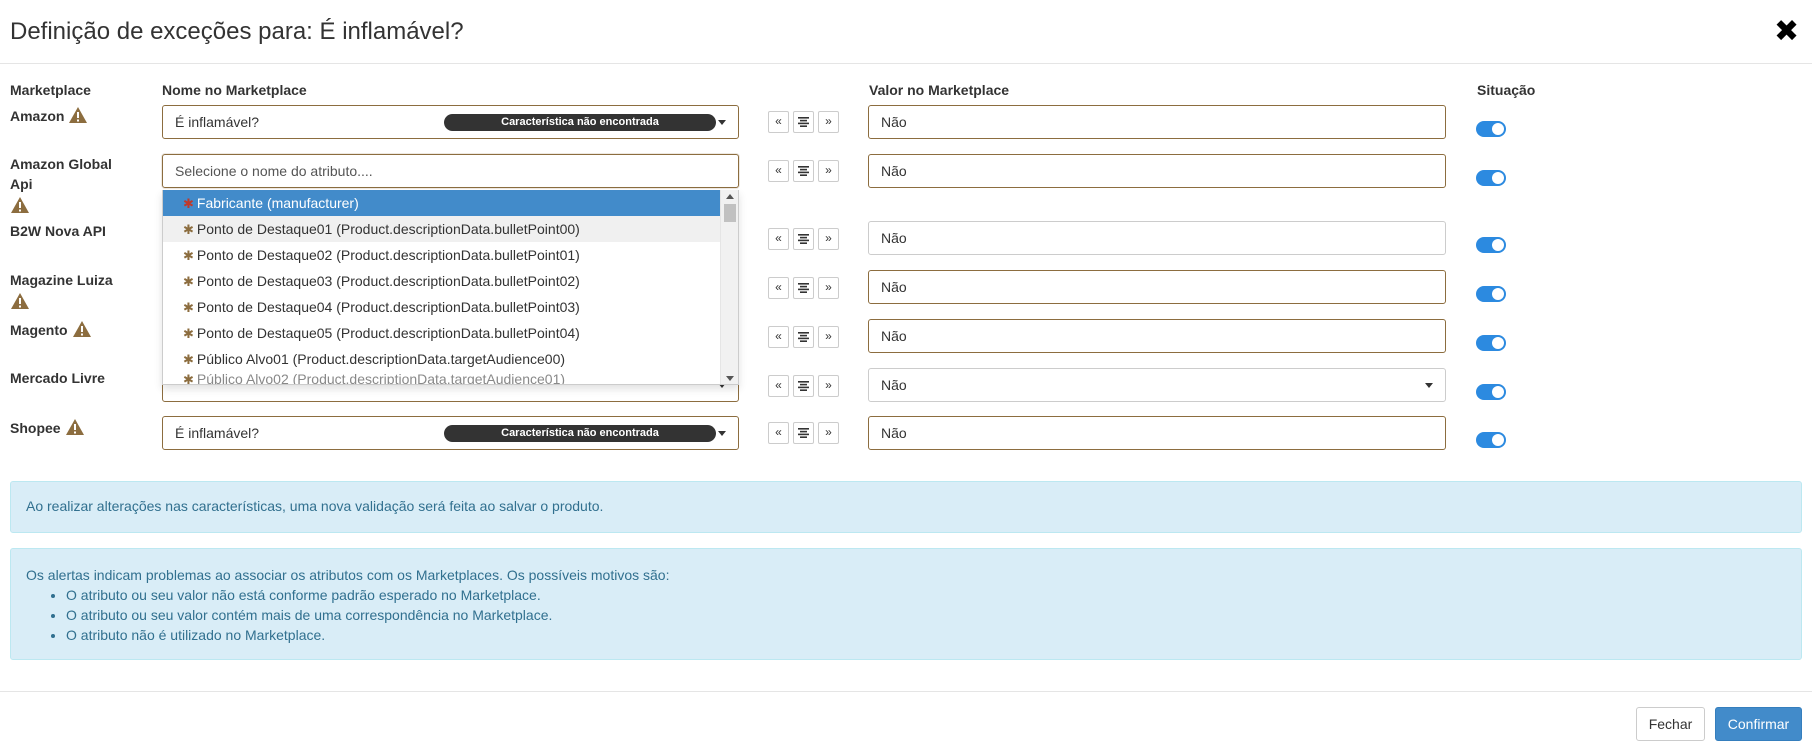 Image resolution: width=1812 pixels, height=753 pixels. What do you see at coordinates (730, 378) in the screenshot?
I see `scroll-down-icon` at bounding box center [730, 378].